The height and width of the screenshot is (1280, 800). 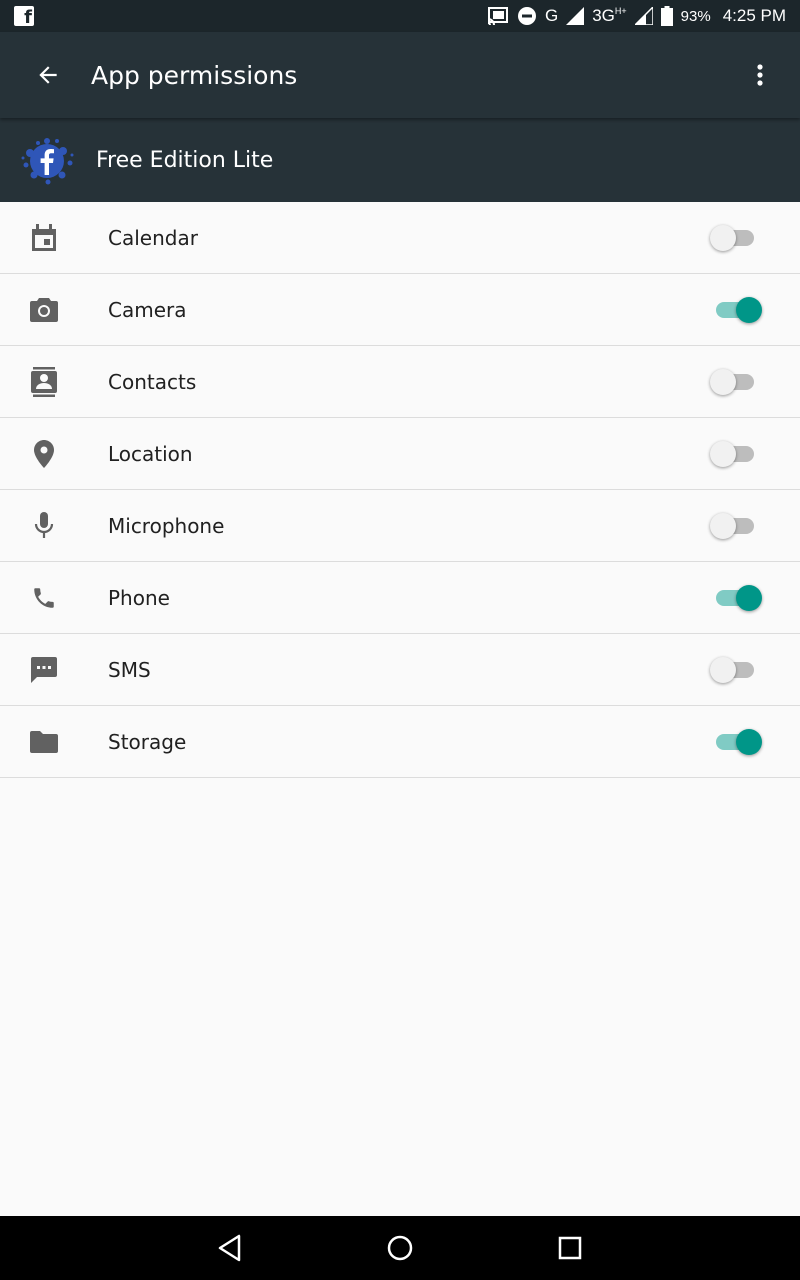 What do you see at coordinates (194, 75) in the screenshot?
I see `page-title: App permissions` at bounding box center [194, 75].